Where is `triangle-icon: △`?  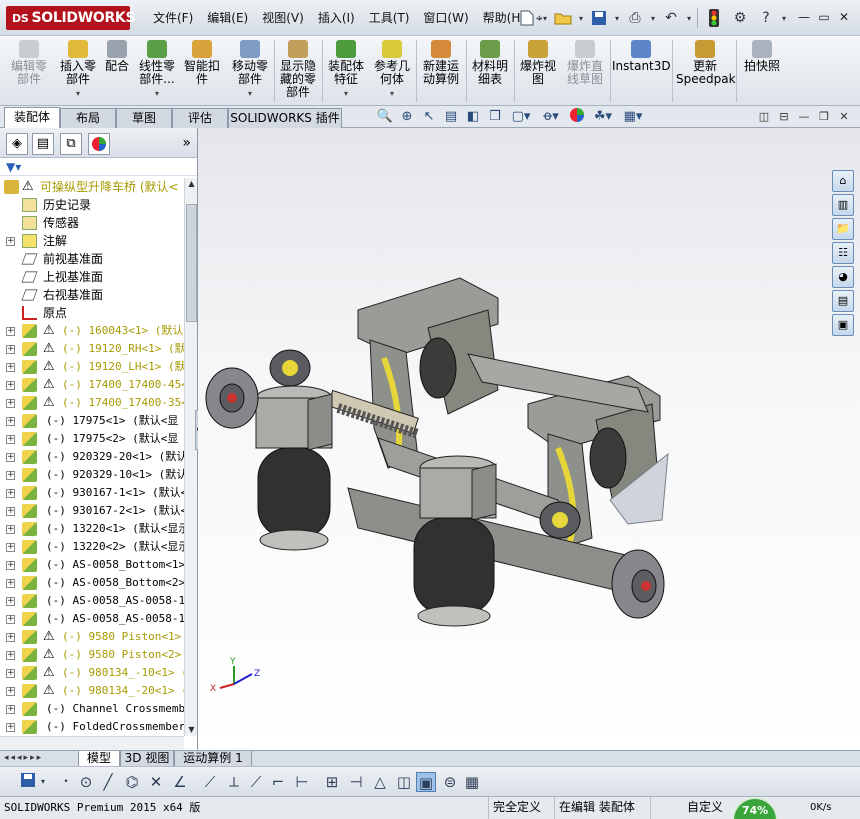
triangle-icon: △ is located at coordinates (380, 782).